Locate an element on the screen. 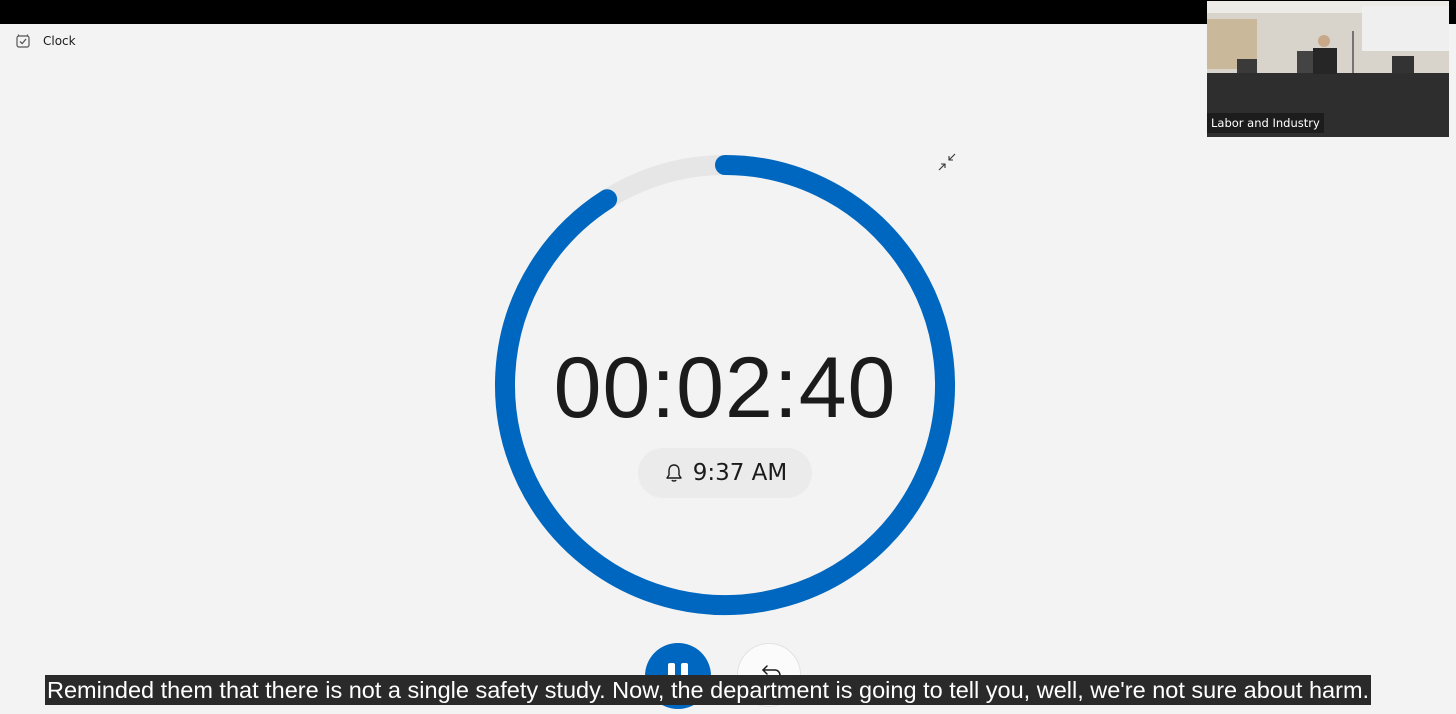 This screenshot has height=714, width=1456. alarm-time-pill: 9:37 AM is located at coordinates (725, 473).